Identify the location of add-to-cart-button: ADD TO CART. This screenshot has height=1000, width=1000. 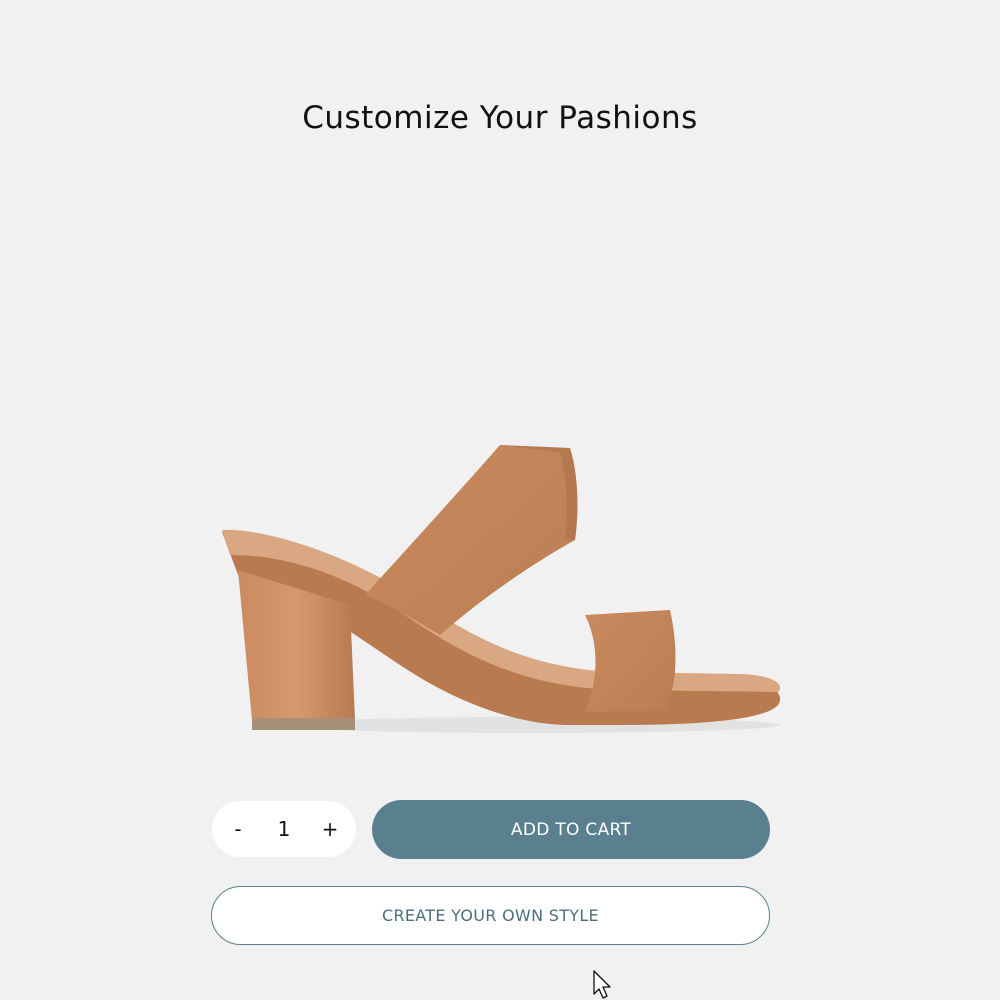
(571, 829).